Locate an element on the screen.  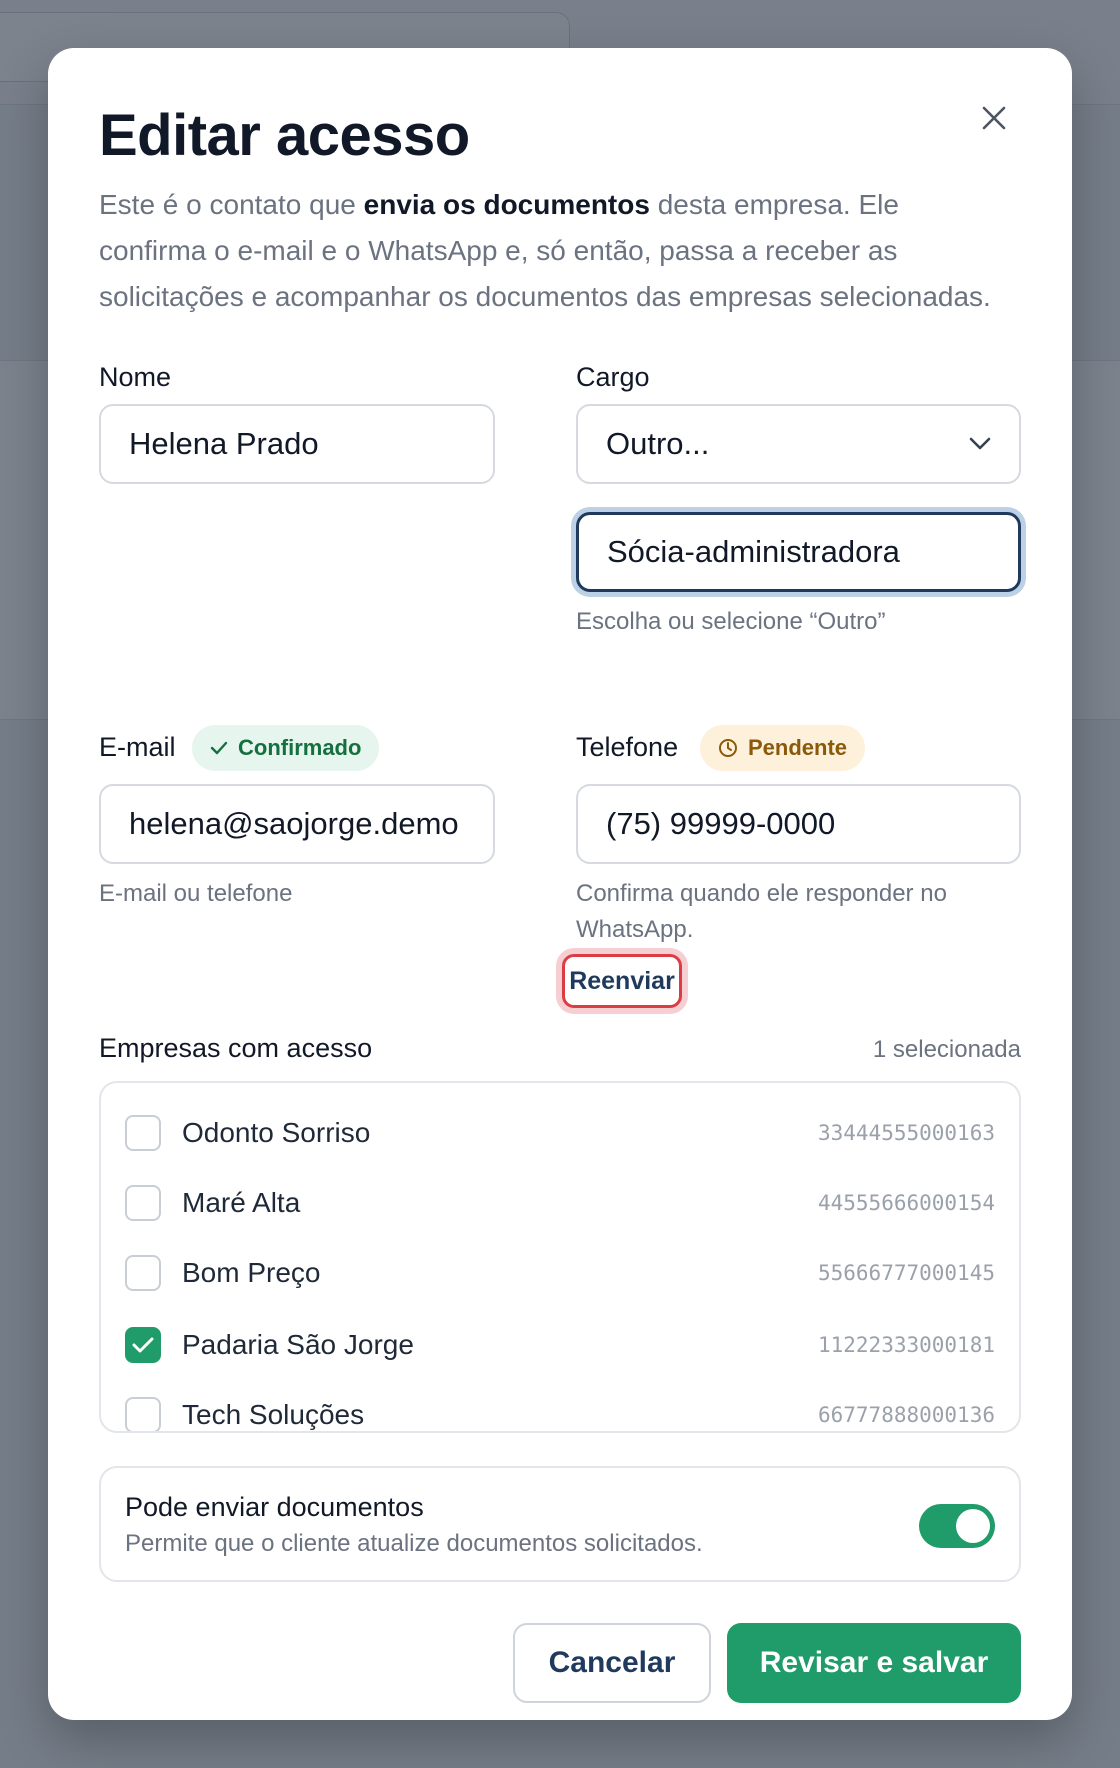
email-status-text: Confirmado is located at coordinates (300, 747).